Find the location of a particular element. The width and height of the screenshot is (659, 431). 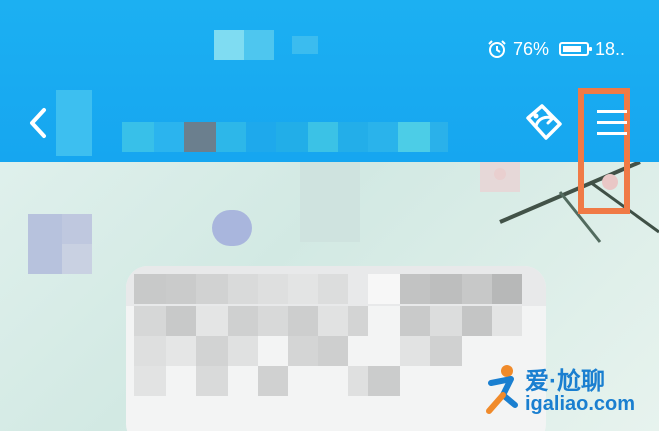

share-icon is located at coordinates (544, 122).